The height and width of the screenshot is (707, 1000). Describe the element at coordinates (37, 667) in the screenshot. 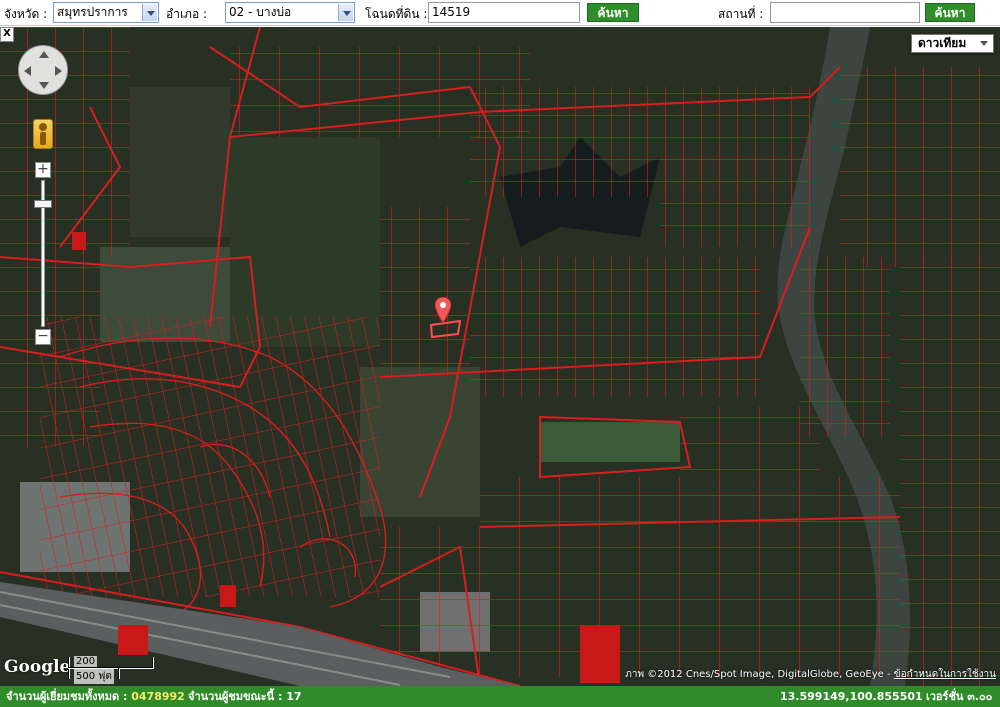

I see `google-logo: Google` at that location.